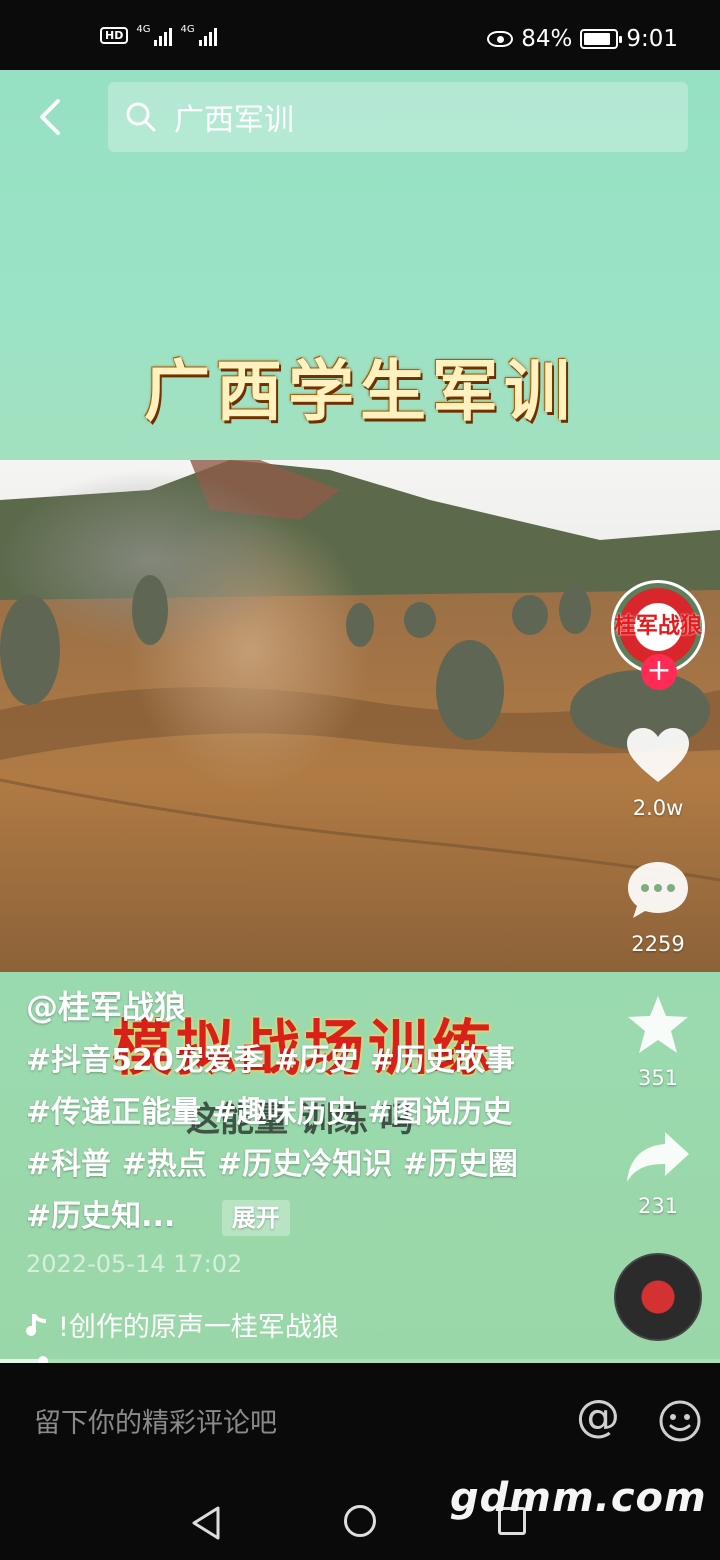  I want to click on search-icon, so click(141, 117).